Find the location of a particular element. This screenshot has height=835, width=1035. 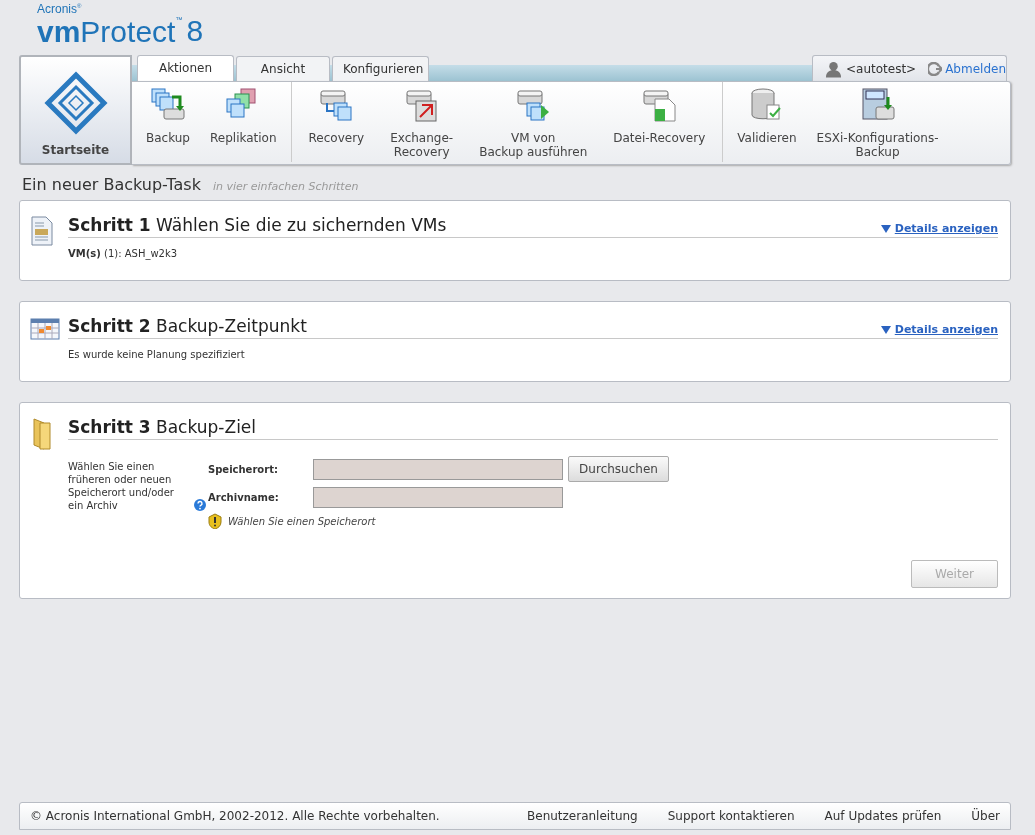

toolbar-button: Replikation is located at coordinates (243, 122).